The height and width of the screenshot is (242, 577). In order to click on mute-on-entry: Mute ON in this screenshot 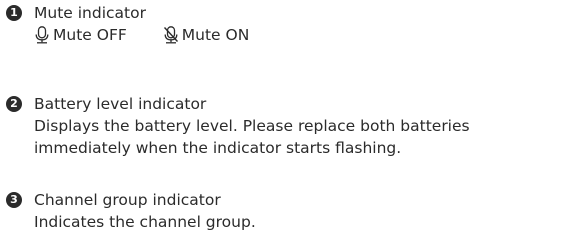, I will do `click(206, 35)`.